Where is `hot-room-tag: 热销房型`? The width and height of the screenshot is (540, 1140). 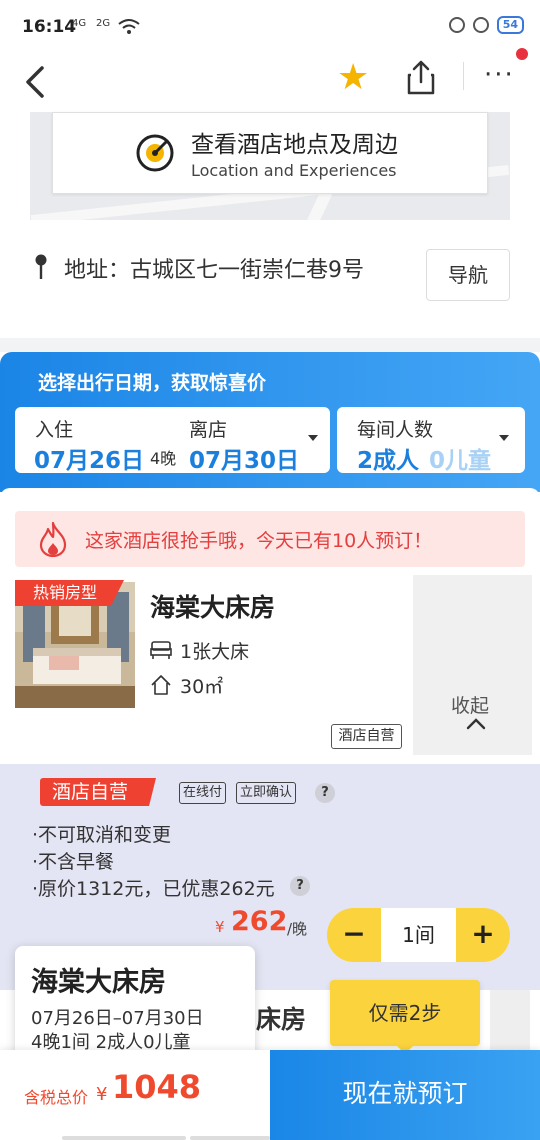 hot-room-tag: 热销房型 is located at coordinates (69, 593).